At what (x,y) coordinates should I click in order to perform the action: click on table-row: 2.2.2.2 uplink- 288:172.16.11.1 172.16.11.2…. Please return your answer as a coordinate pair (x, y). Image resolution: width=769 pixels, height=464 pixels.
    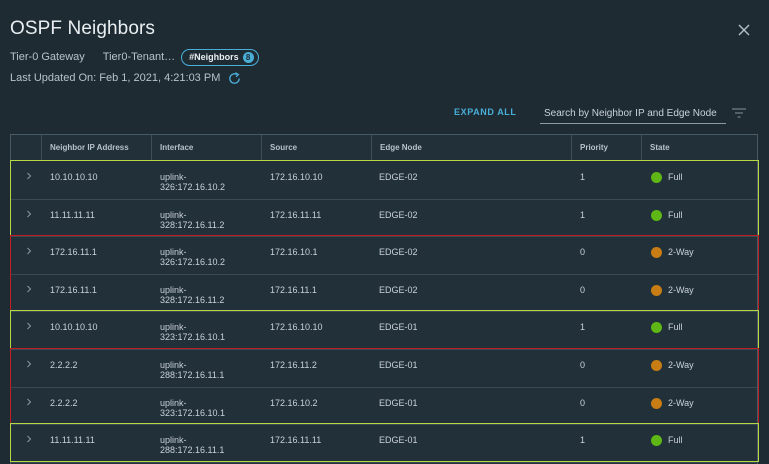
    Looking at the image, I should click on (384, 369).